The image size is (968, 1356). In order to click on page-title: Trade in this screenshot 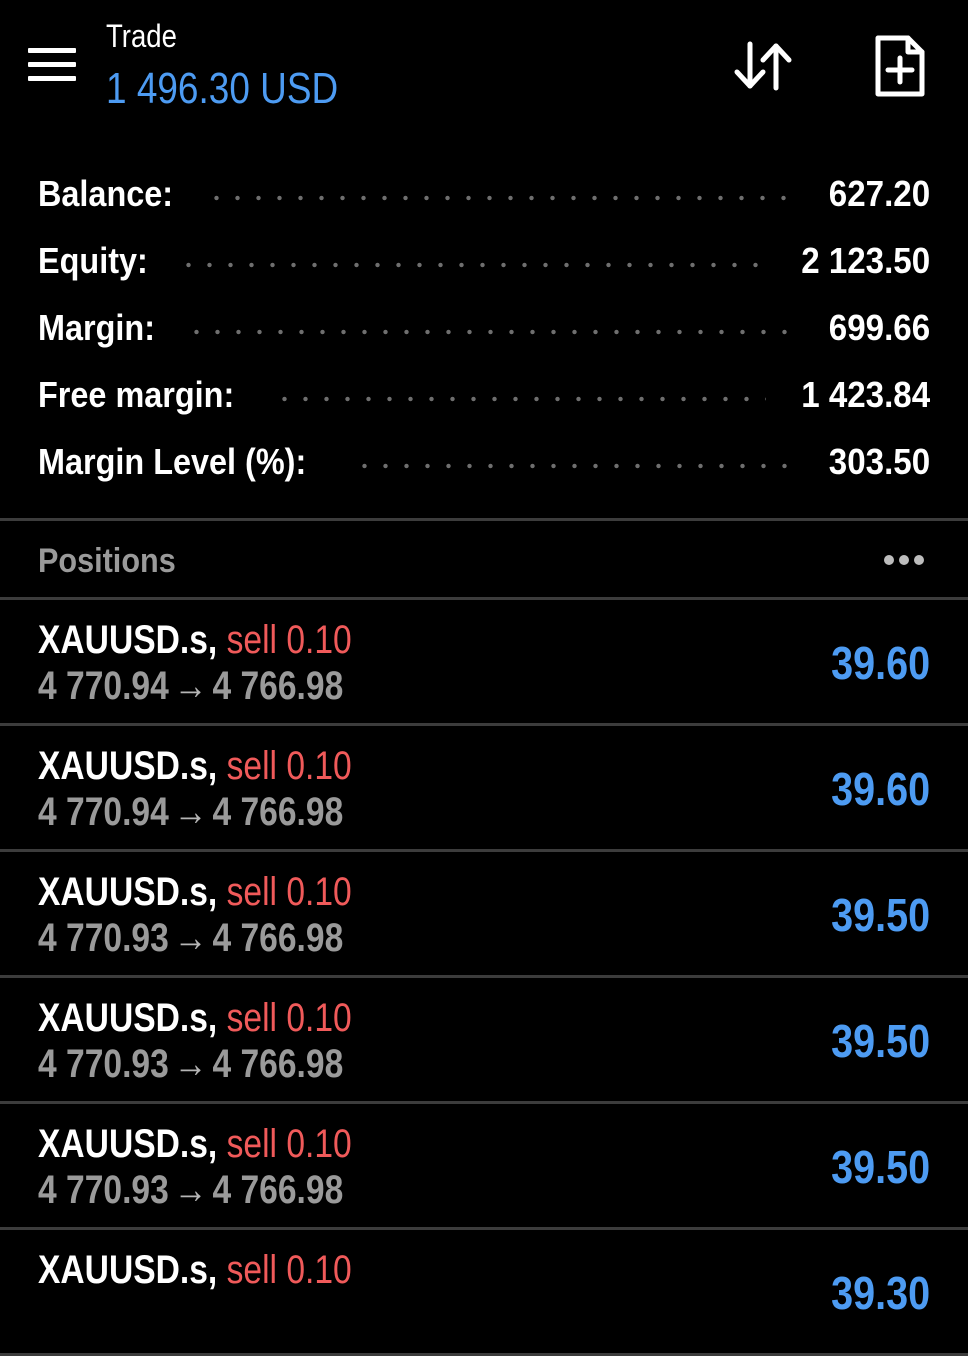, I will do `click(141, 36)`.